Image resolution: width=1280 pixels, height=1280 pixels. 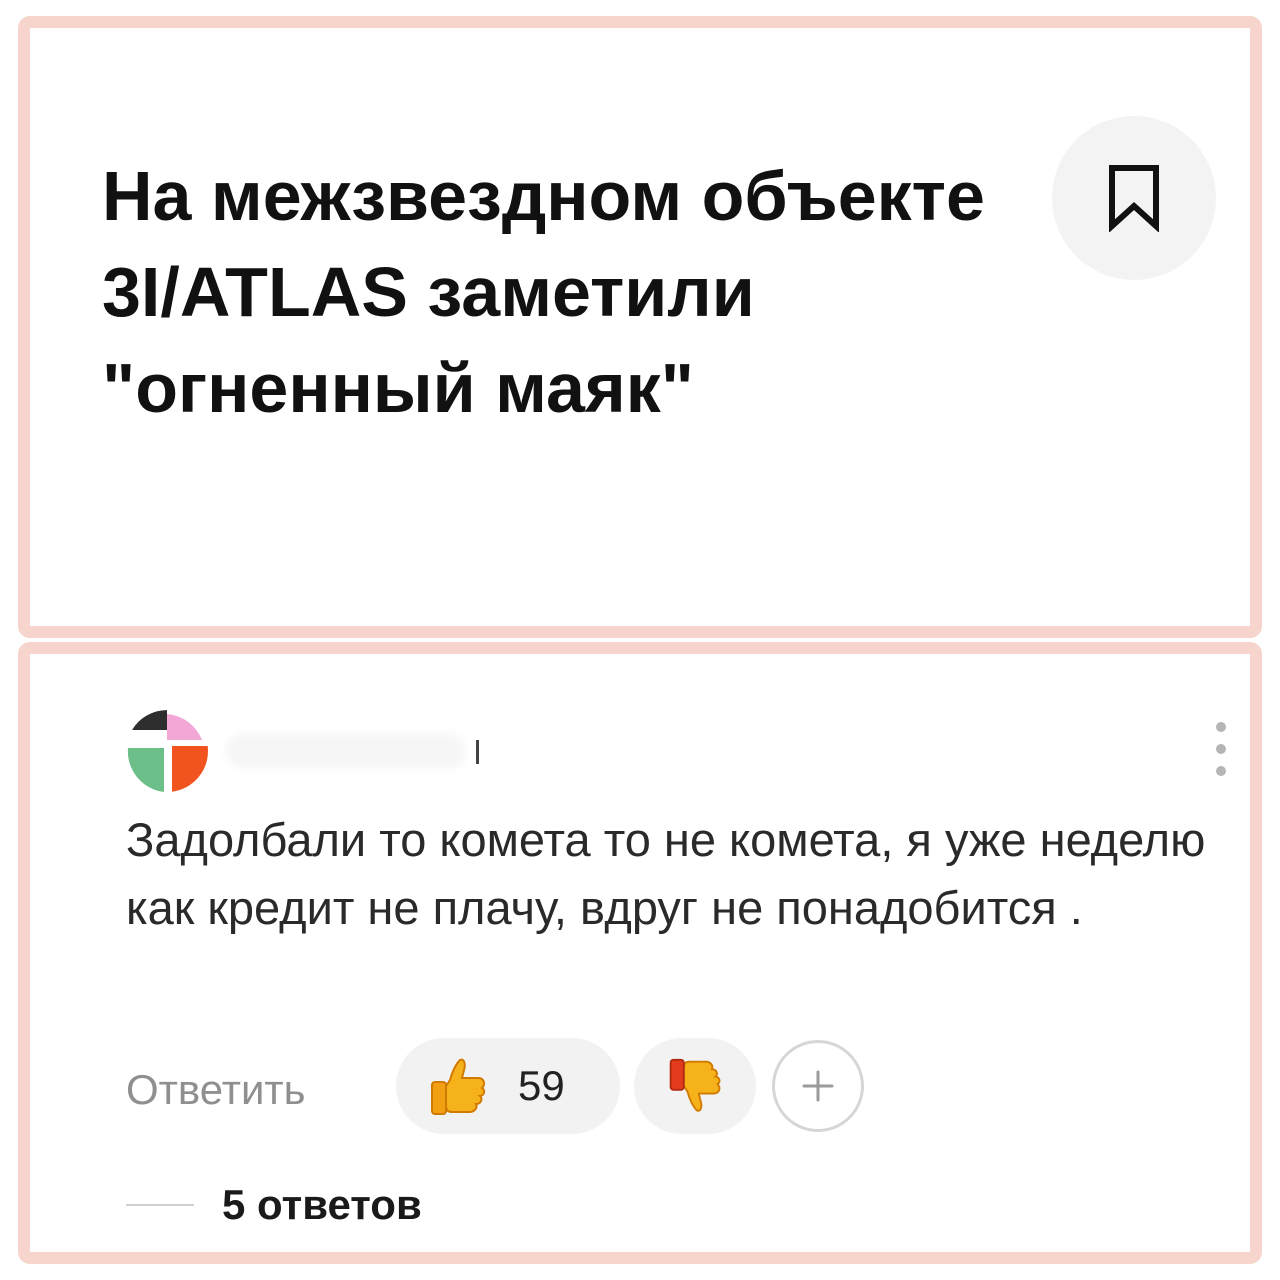 What do you see at coordinates (477, 752) in the screenshot?
I see `author-badge` at bounding box center [477, 752].